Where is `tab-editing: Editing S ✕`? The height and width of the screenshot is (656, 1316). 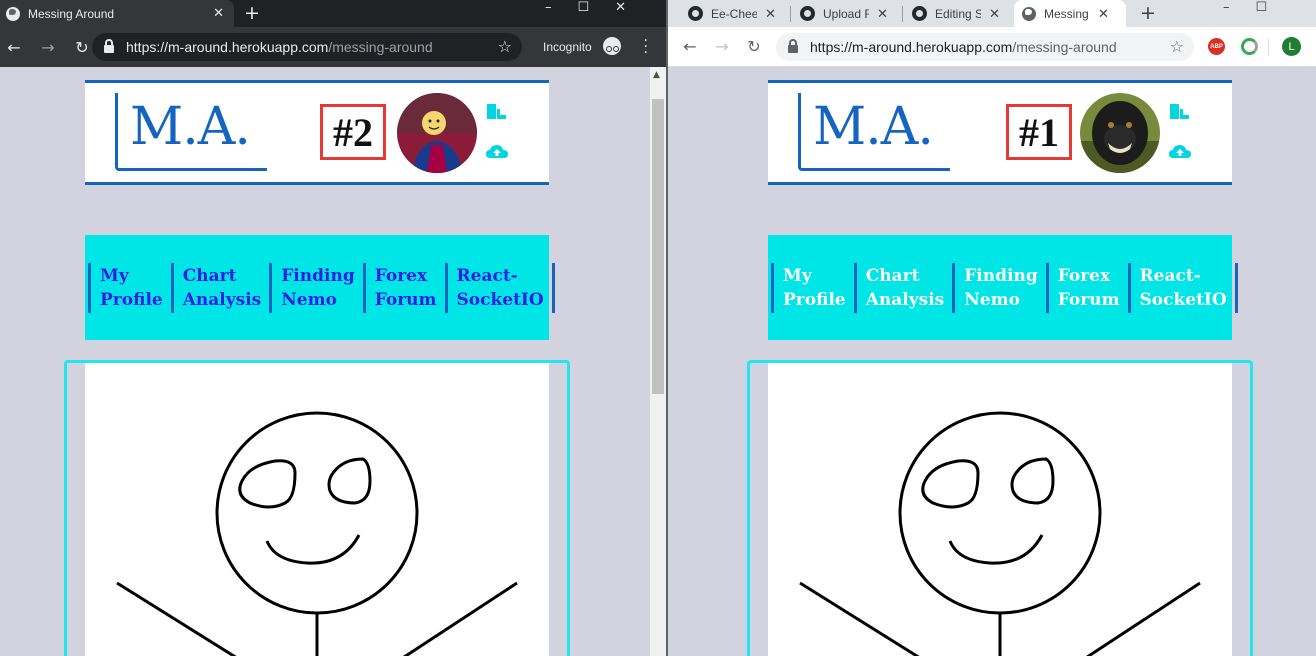 tab-editing: Editing S ✕ is located at coordinates (958, 13).